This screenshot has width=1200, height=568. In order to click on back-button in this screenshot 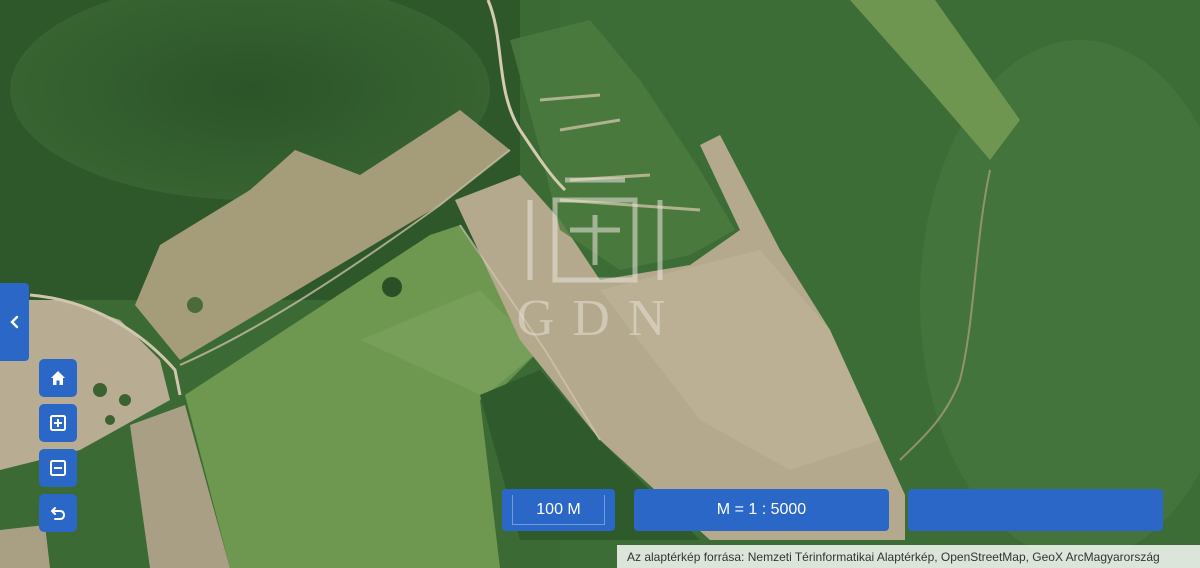, I will do `click(58, 513)`.